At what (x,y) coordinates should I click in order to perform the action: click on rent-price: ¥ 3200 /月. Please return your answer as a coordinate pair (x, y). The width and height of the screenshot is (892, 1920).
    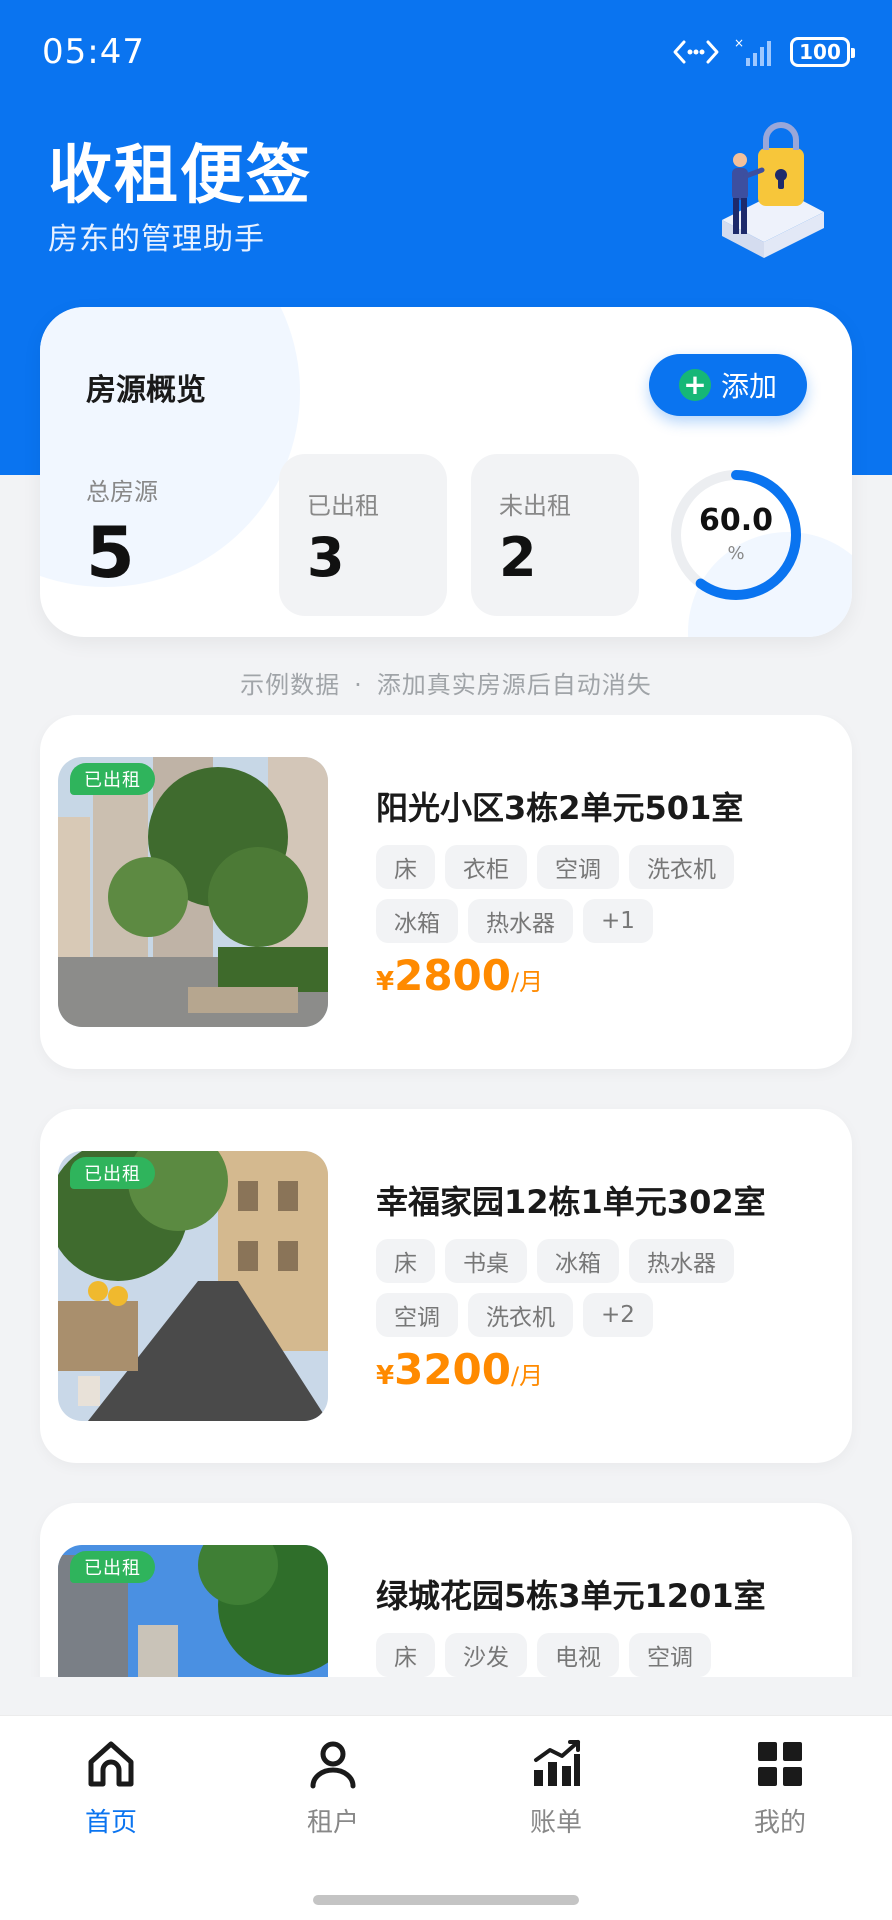
    Looking at the image, I should click on (459, 1369).